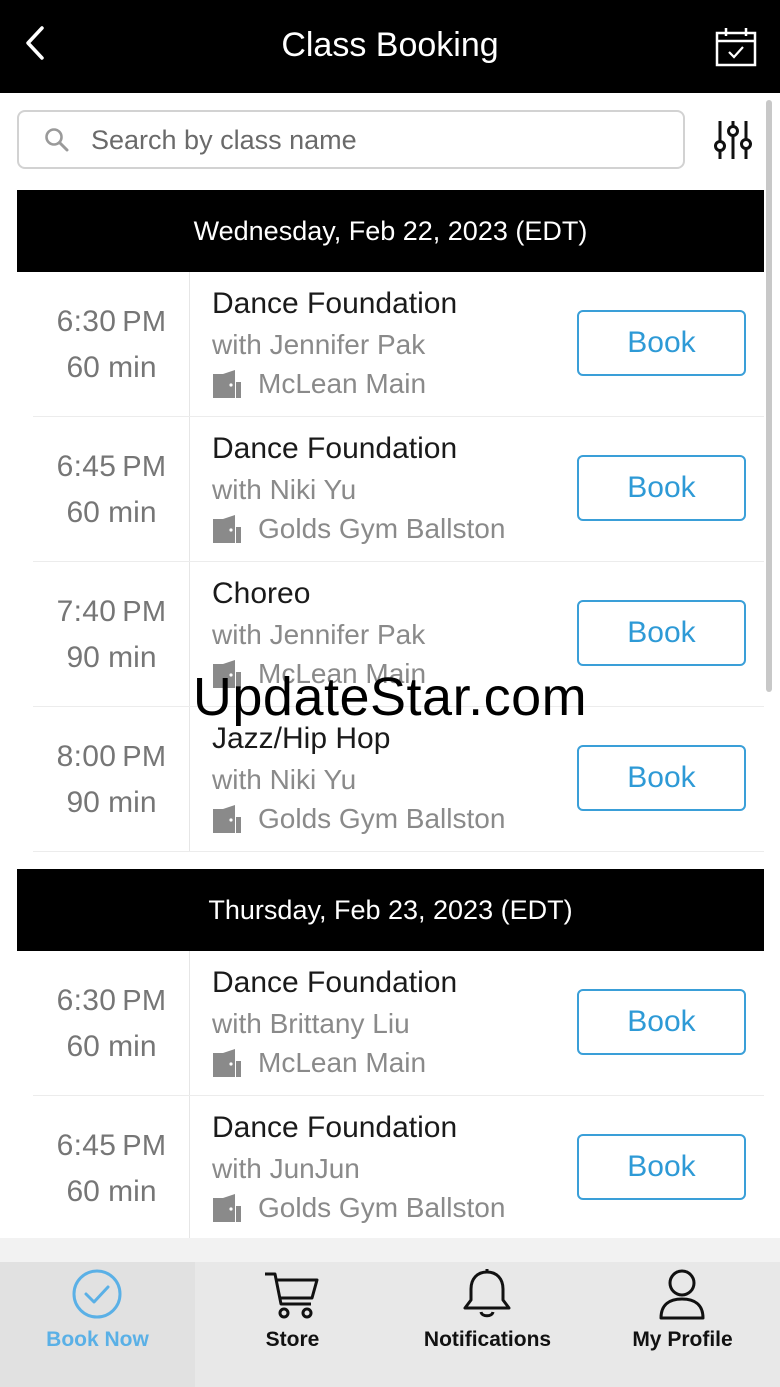  What do you see at coordinates (97, 1339) in the screenshot?
I see `tab-label: Book Now` at bounding box center [97, 1339].